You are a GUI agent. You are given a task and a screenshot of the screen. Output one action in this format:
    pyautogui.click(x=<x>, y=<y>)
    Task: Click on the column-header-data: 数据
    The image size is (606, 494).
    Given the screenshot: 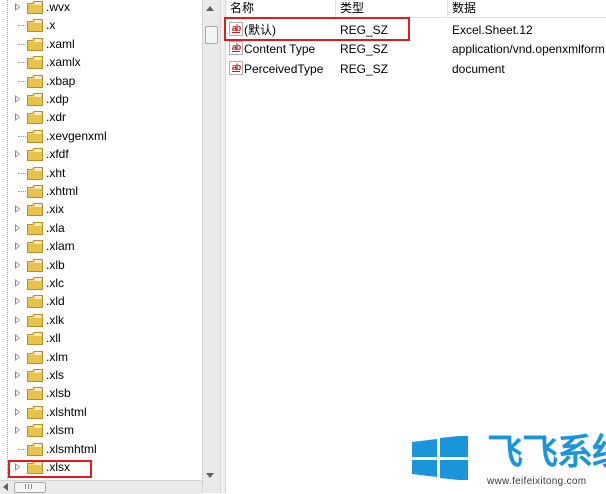 What is the action you would take?
    pyautogui.click(x=527, y=8)
    